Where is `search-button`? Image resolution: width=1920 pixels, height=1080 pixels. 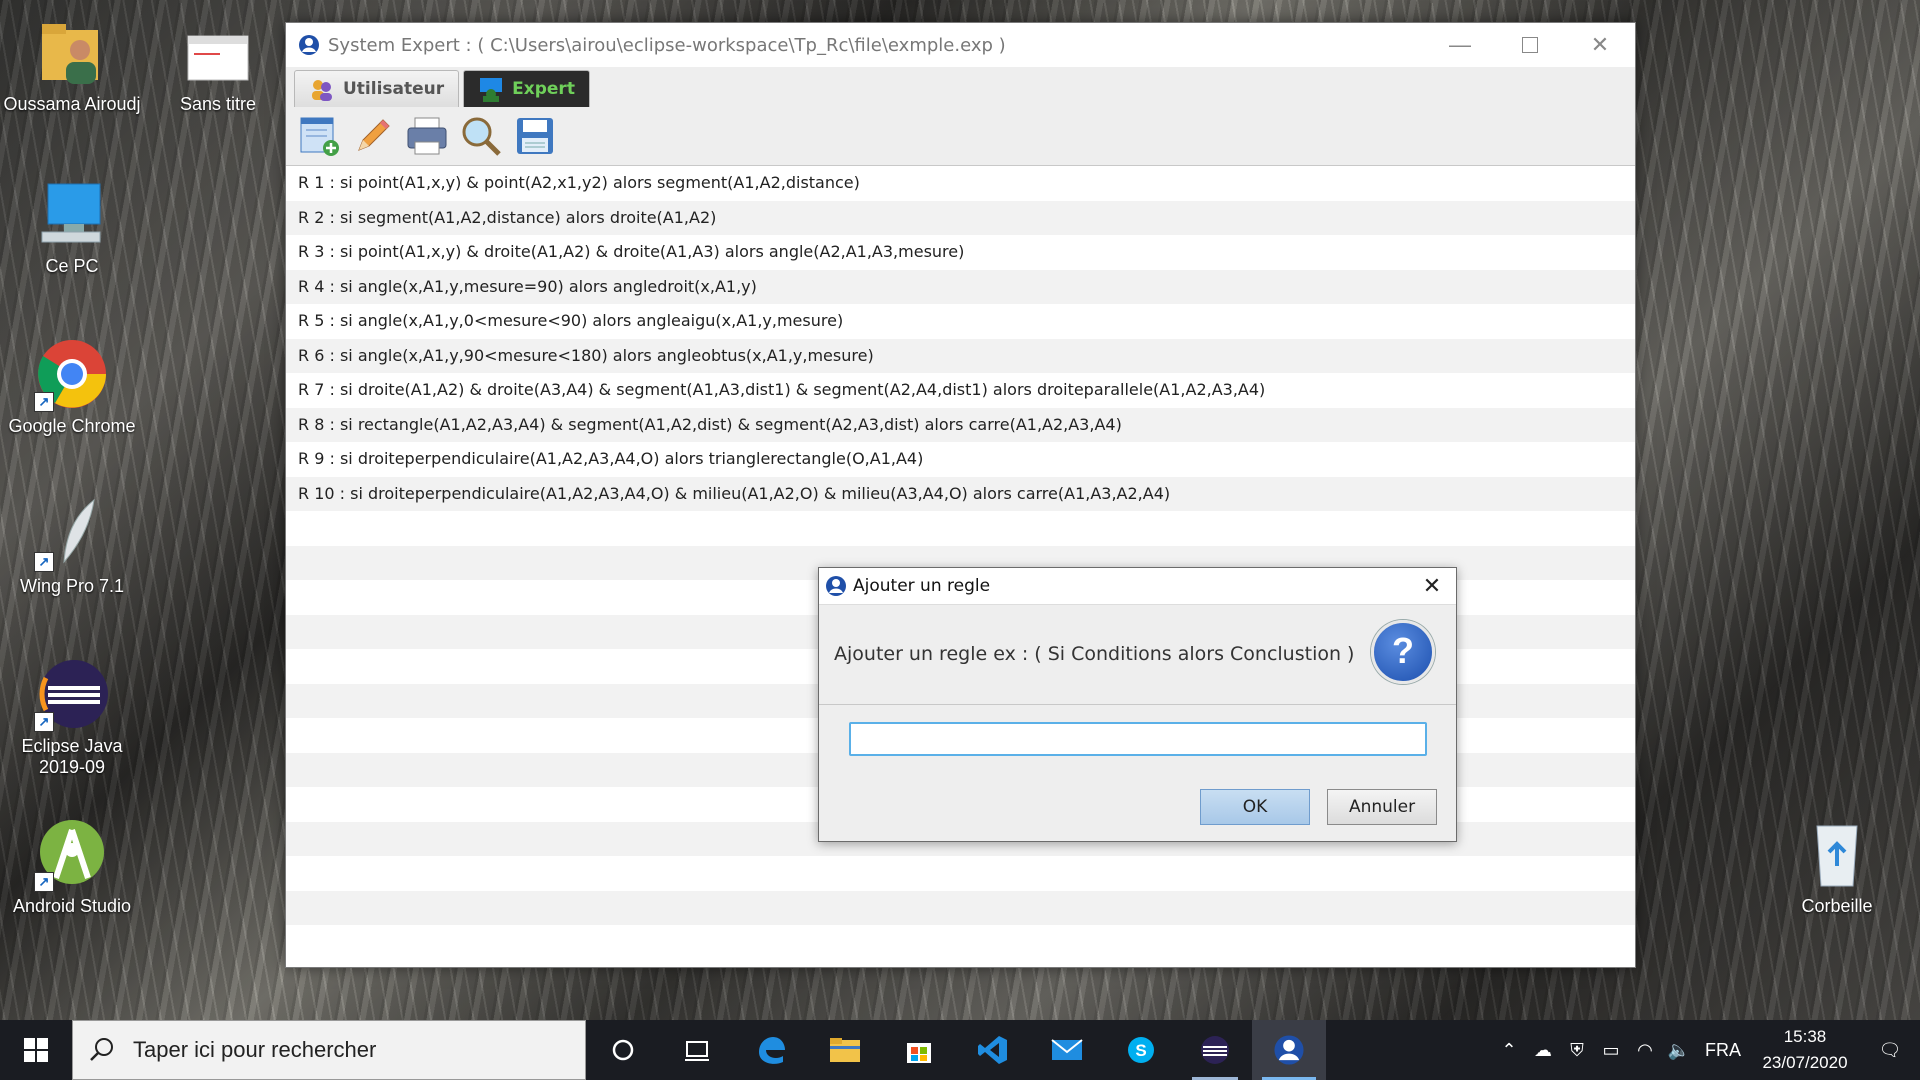 search-button is located at coordinates (481, 136).